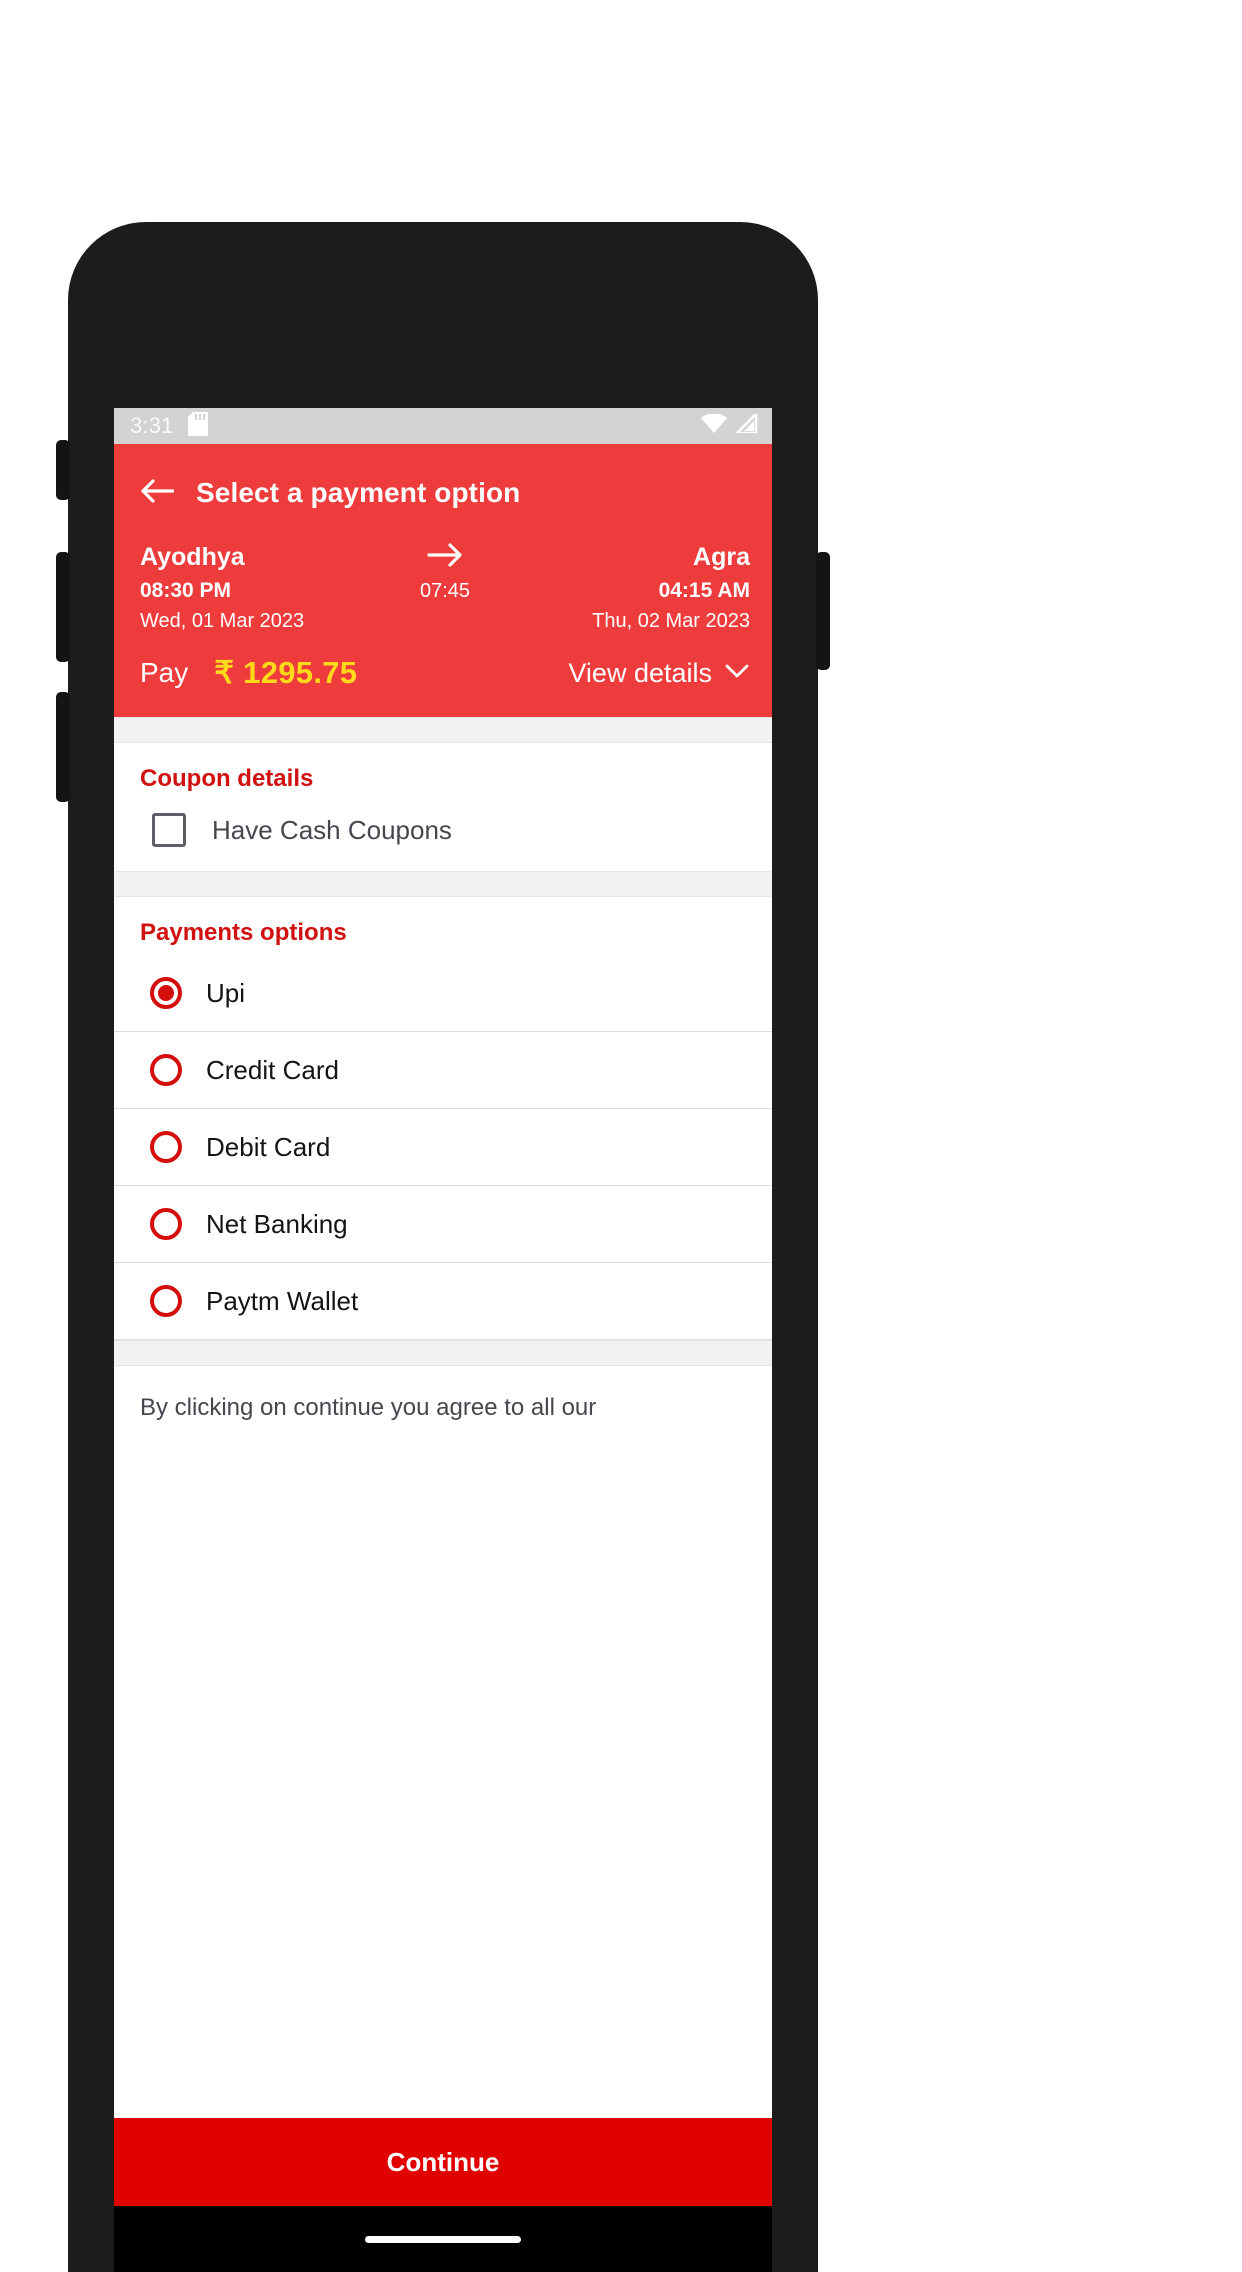 The image size is (1242, 2272). What do you see at coordinates (166, 1301) in the screenshot?
I see `radio-paytm-wallet` at bounding box center [166, 1301].